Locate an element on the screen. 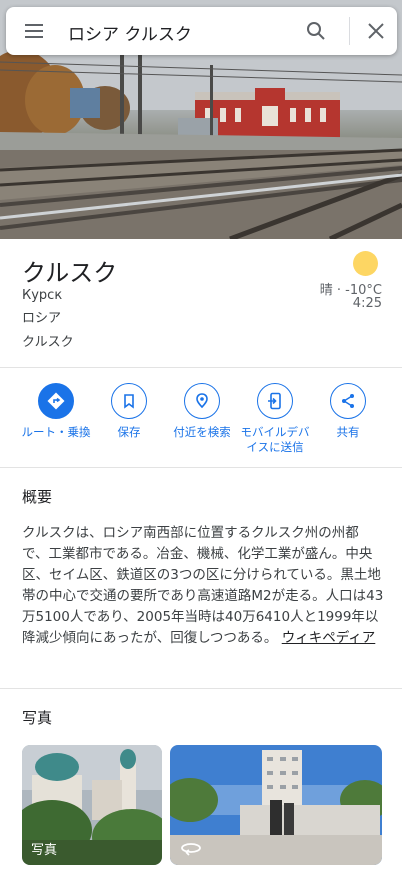 This screenshot has width=402, height=873. place-region: クルスク is located at coordinates (48, 342).